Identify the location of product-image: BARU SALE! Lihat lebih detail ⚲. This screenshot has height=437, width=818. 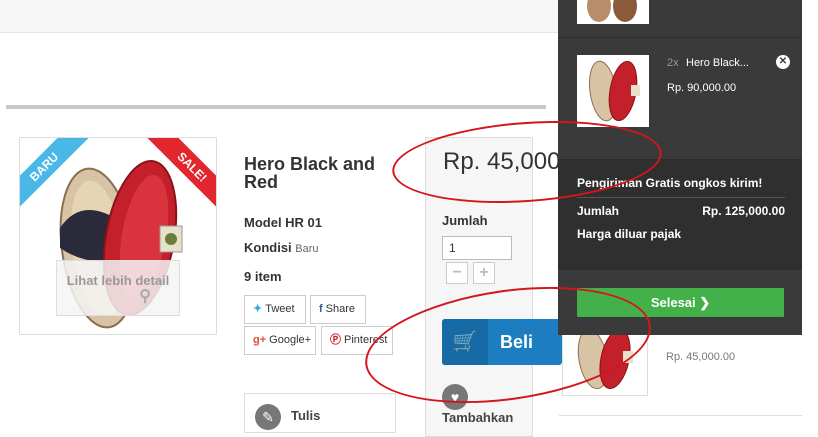
(118, 236).